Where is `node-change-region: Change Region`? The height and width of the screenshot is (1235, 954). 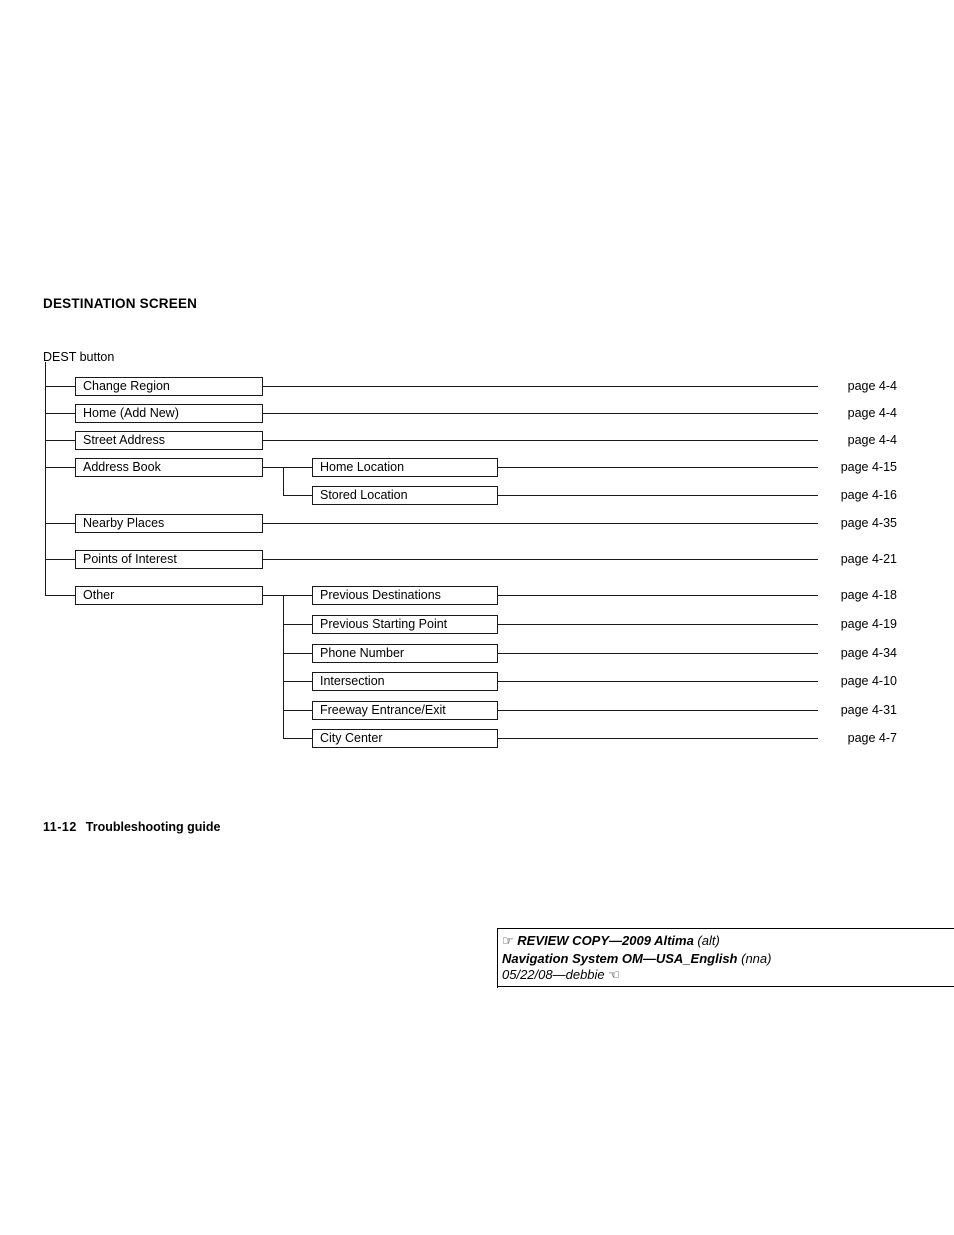
node-change-region: Change Region is located at coordinates (169, 386).